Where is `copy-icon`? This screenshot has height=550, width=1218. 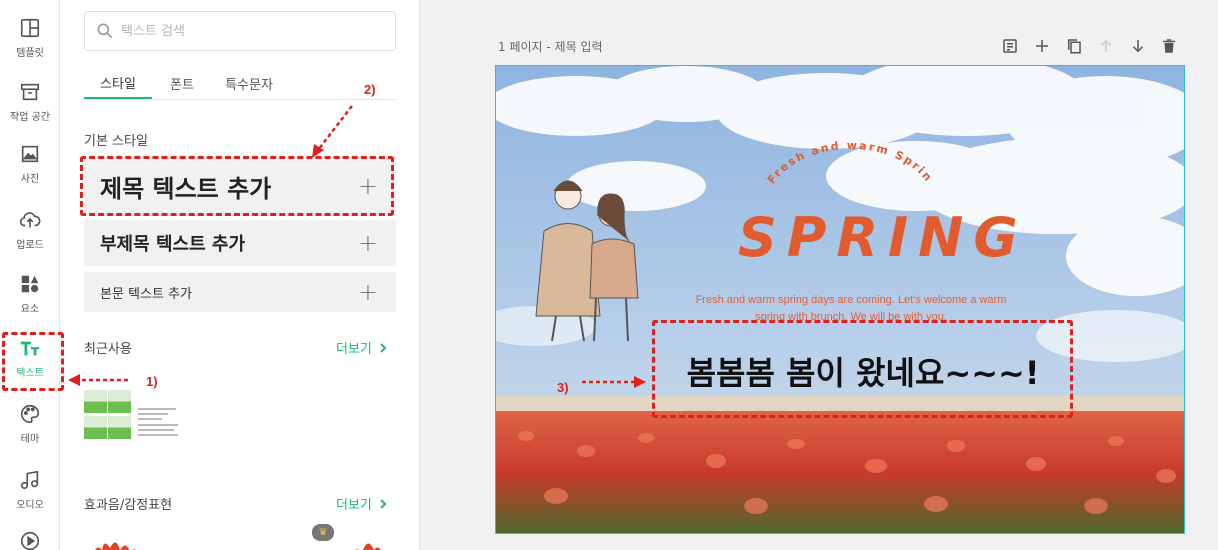
copy-icon is located at coordinates (1074, 46).